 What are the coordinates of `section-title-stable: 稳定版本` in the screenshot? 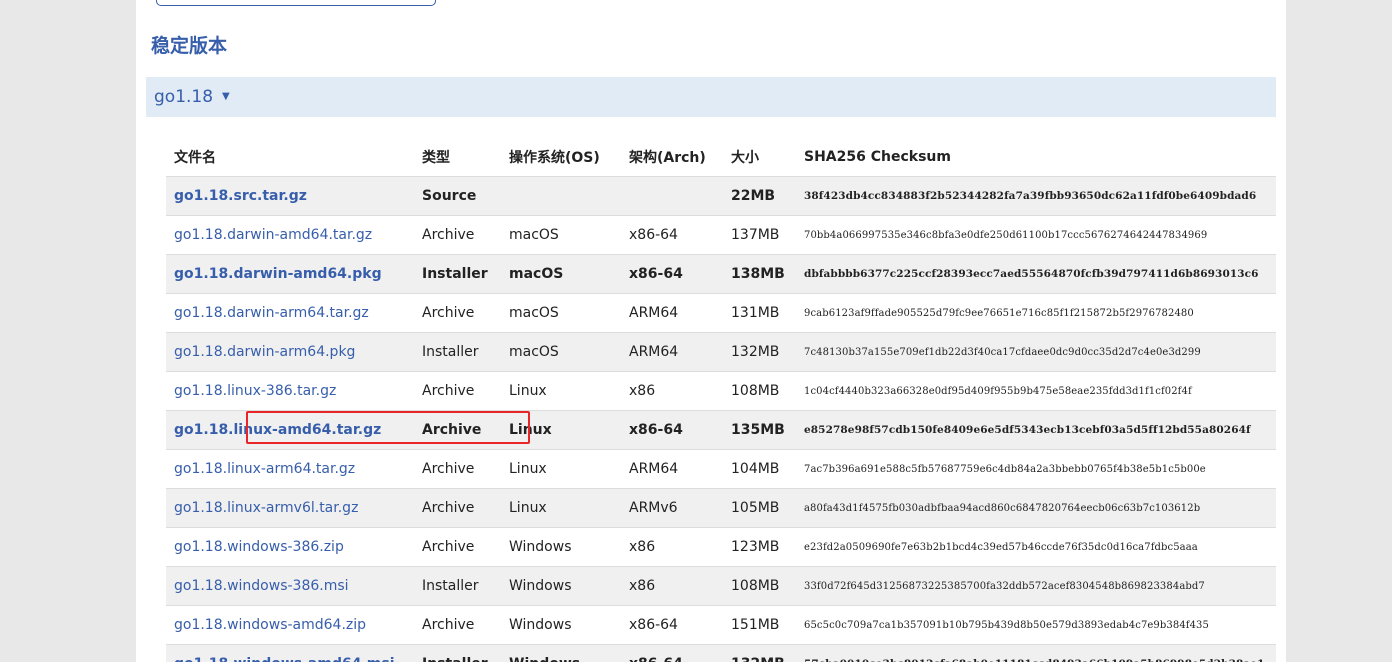 It's located at (189, 46).